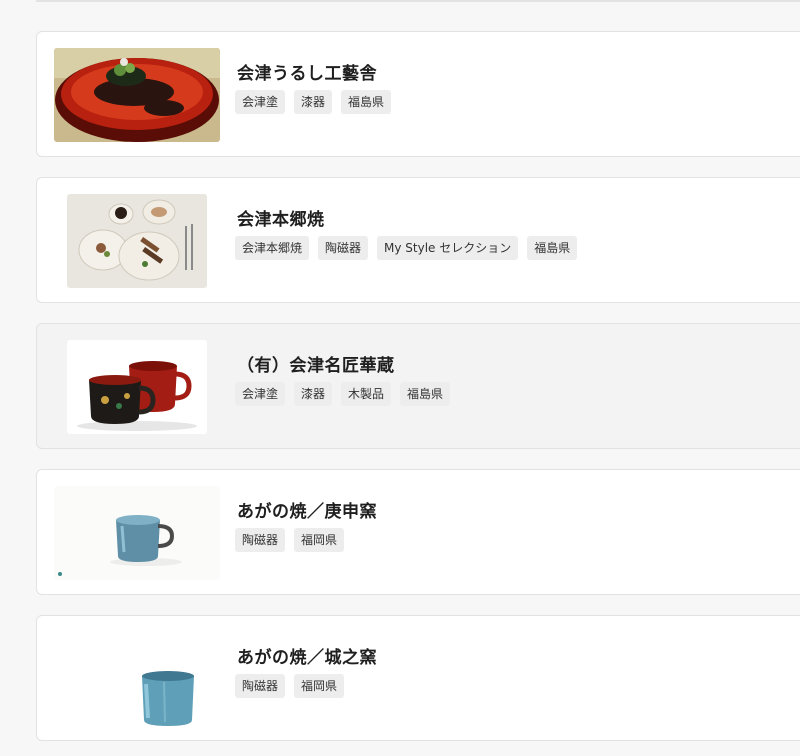 This screenshot has width=800, height=756. What do you see at coordinates (307, 509) in the screenshot?
I see `shop-title: あがの焼／庚申窯` at bounding box center [307, 509].